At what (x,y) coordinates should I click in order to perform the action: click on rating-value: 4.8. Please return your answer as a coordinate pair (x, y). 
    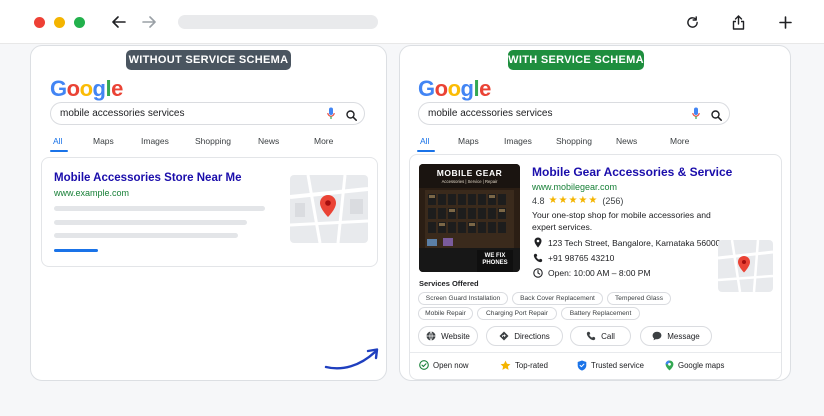
    Looking at the image, I should click on (538, 200).